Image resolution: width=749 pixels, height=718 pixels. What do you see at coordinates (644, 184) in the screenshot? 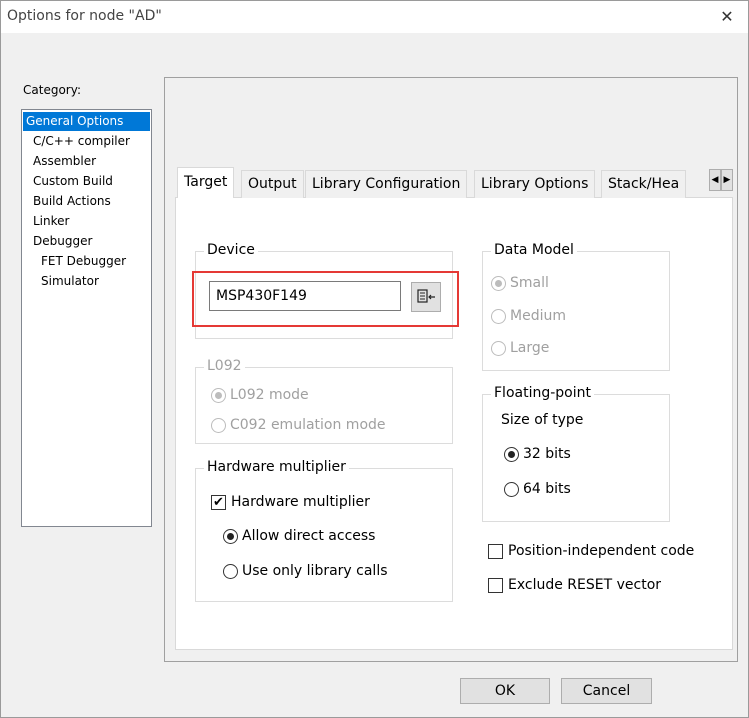
I see `tab-stack-heap: Stack/Hea` at bounding box center [644, 184].